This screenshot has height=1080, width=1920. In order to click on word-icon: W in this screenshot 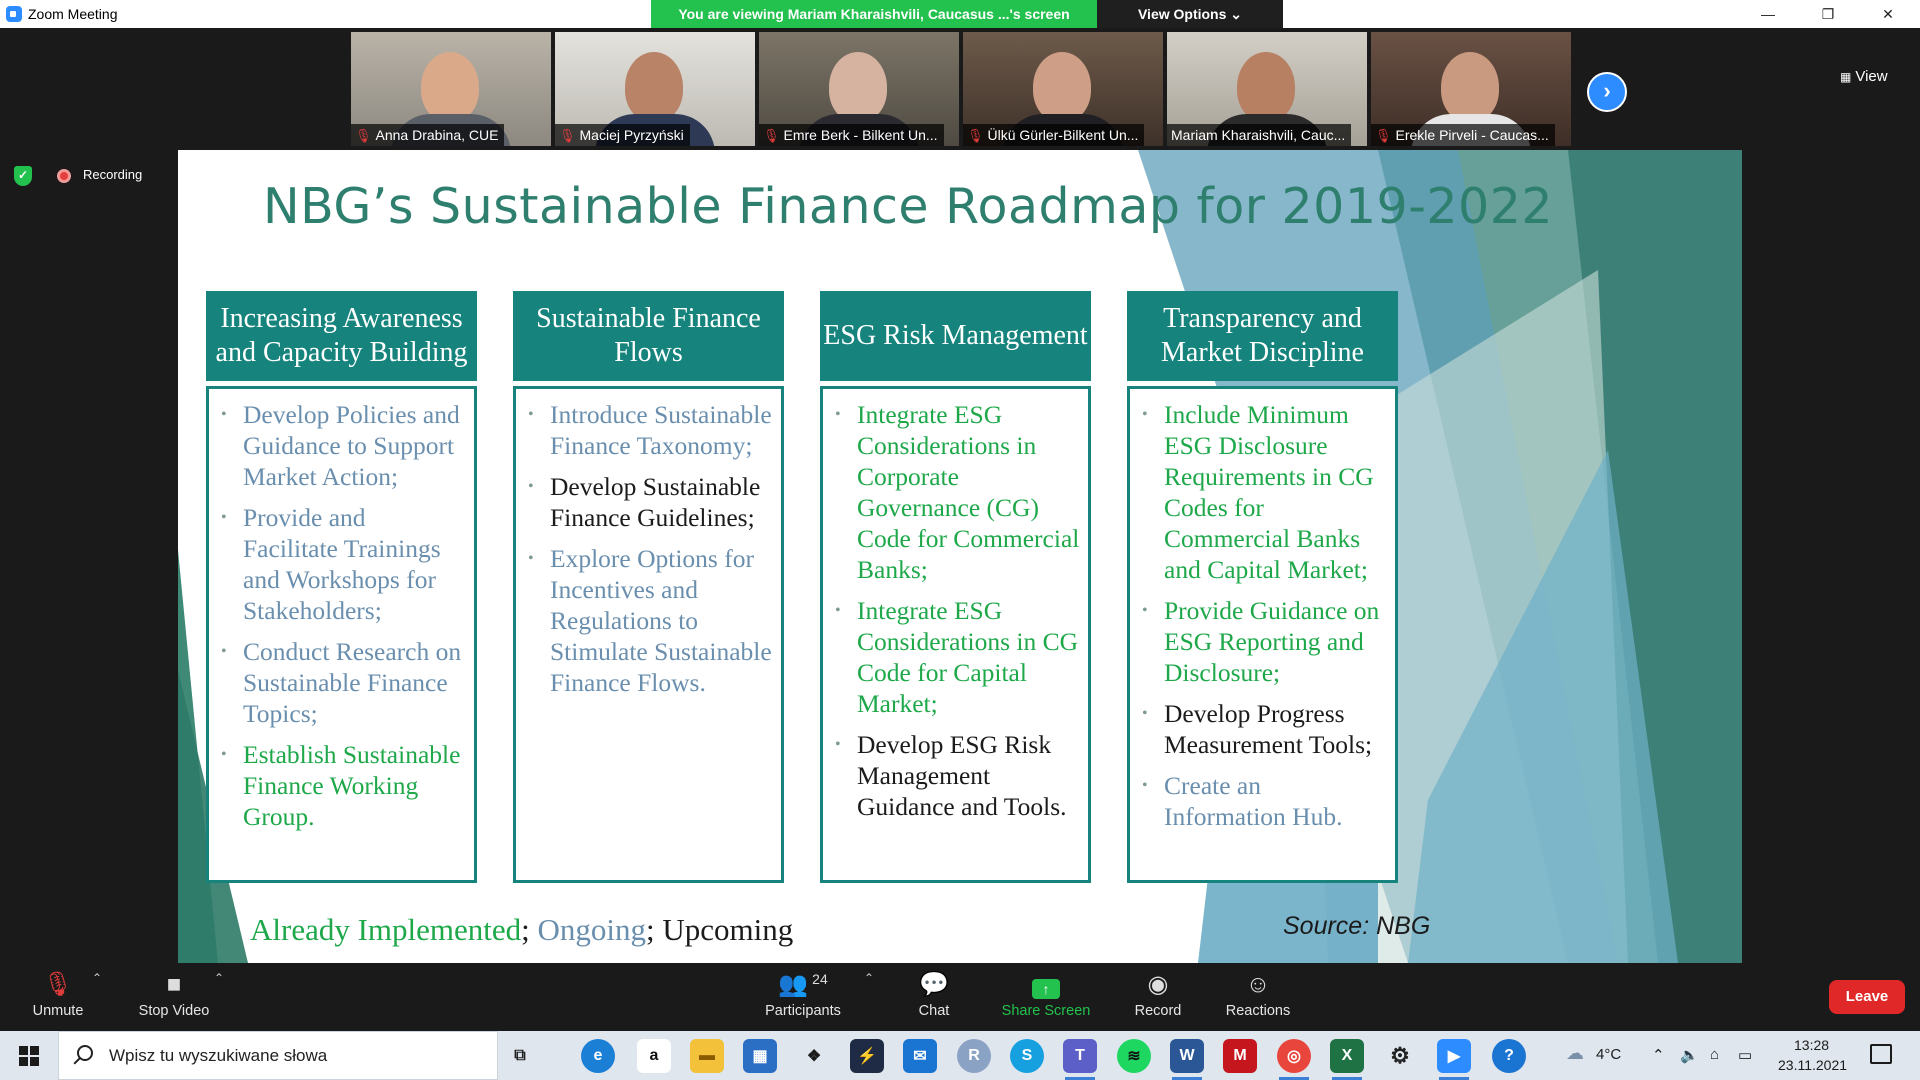, I will do `click(1187, 1059)`.